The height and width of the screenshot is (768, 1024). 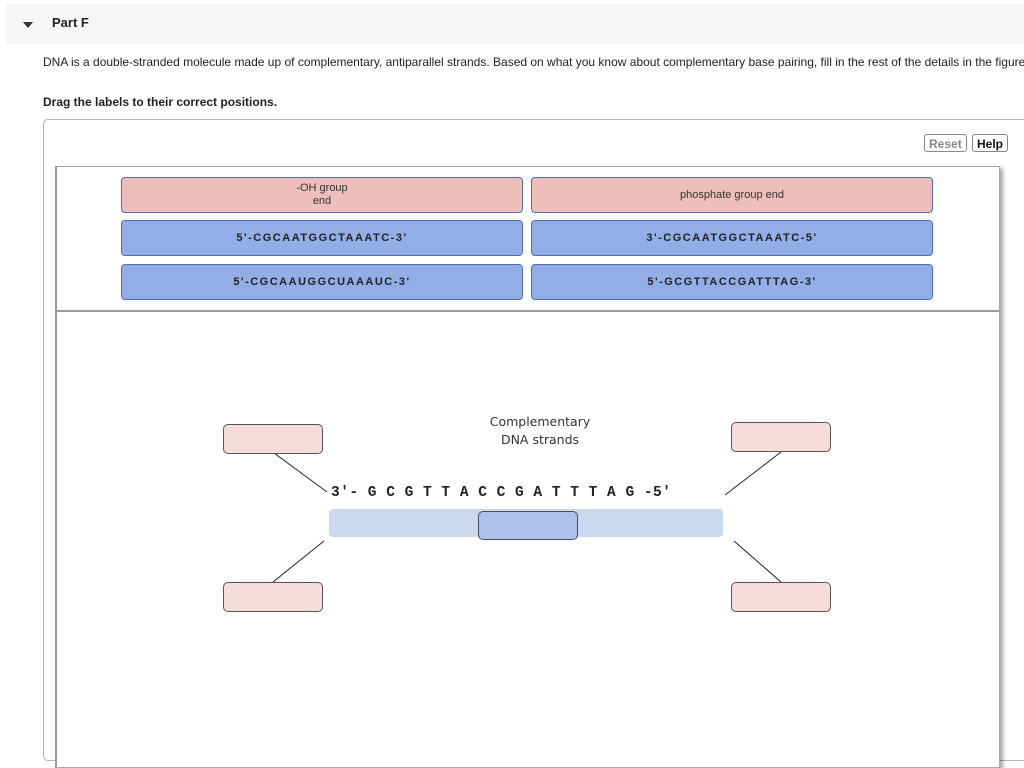 What do you see at coordinates (528, 525) in the screenshot?
I see `drop-target-center-strand` at bounding box center [528, 525].